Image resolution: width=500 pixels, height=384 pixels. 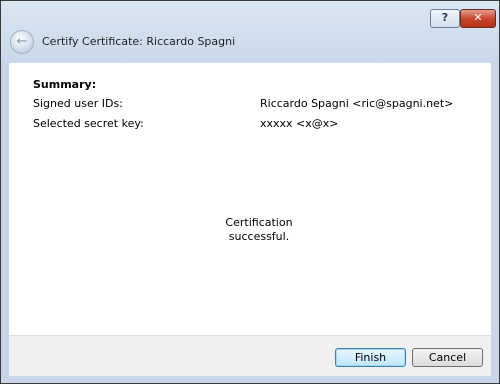 What do you see at coordinates (370, 357) in the screenshot?
I see `finish-button: Finish` at bounding box center [370, 357].